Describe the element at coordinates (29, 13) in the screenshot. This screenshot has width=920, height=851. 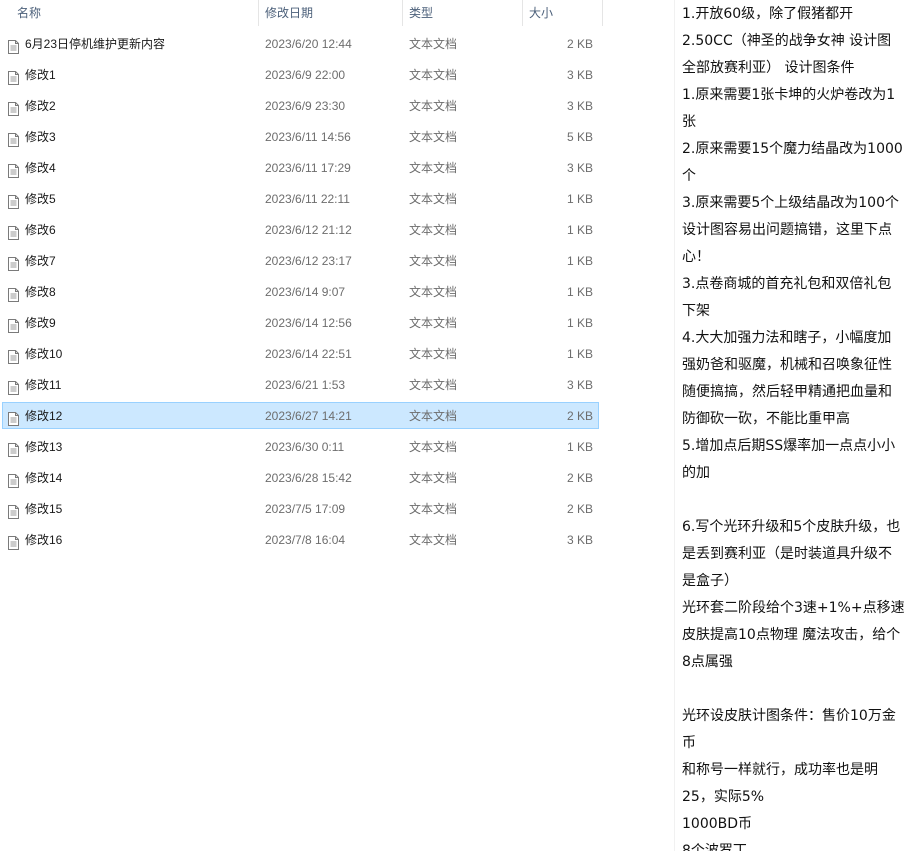
I see `column-header-name: 名称` at that location.